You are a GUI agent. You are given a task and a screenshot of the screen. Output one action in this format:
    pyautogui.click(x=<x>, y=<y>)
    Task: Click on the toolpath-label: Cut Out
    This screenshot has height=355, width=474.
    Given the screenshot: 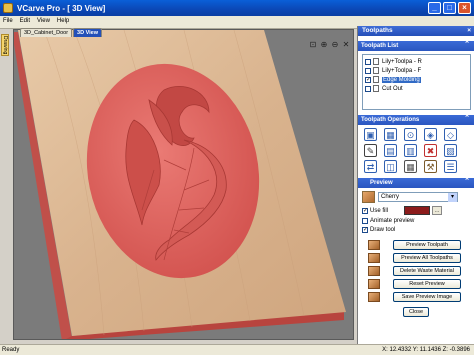 What is the action you would take?
    pyautogui.click(x=392, y=88)
    